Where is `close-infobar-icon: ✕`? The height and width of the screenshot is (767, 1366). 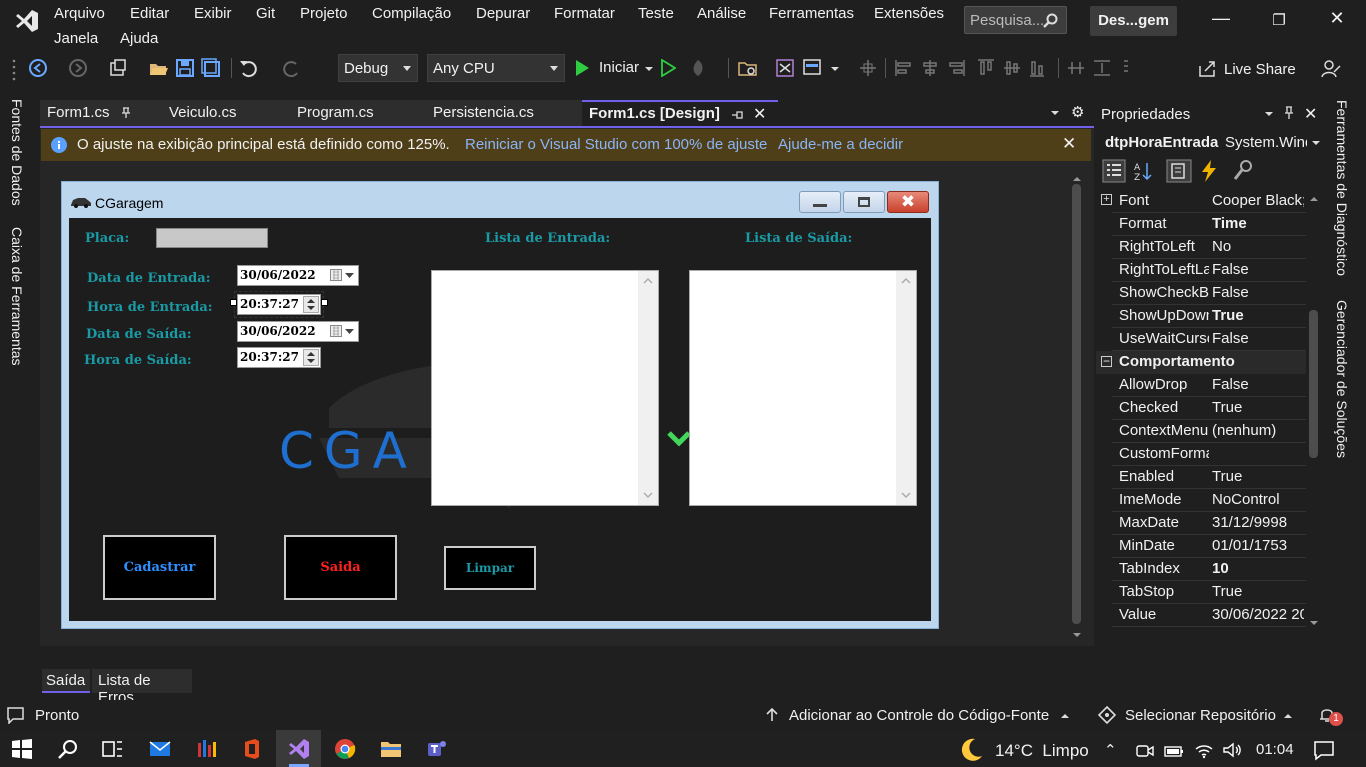
close-infobar-icon: ✕ is located at coordinates (1069, 144).